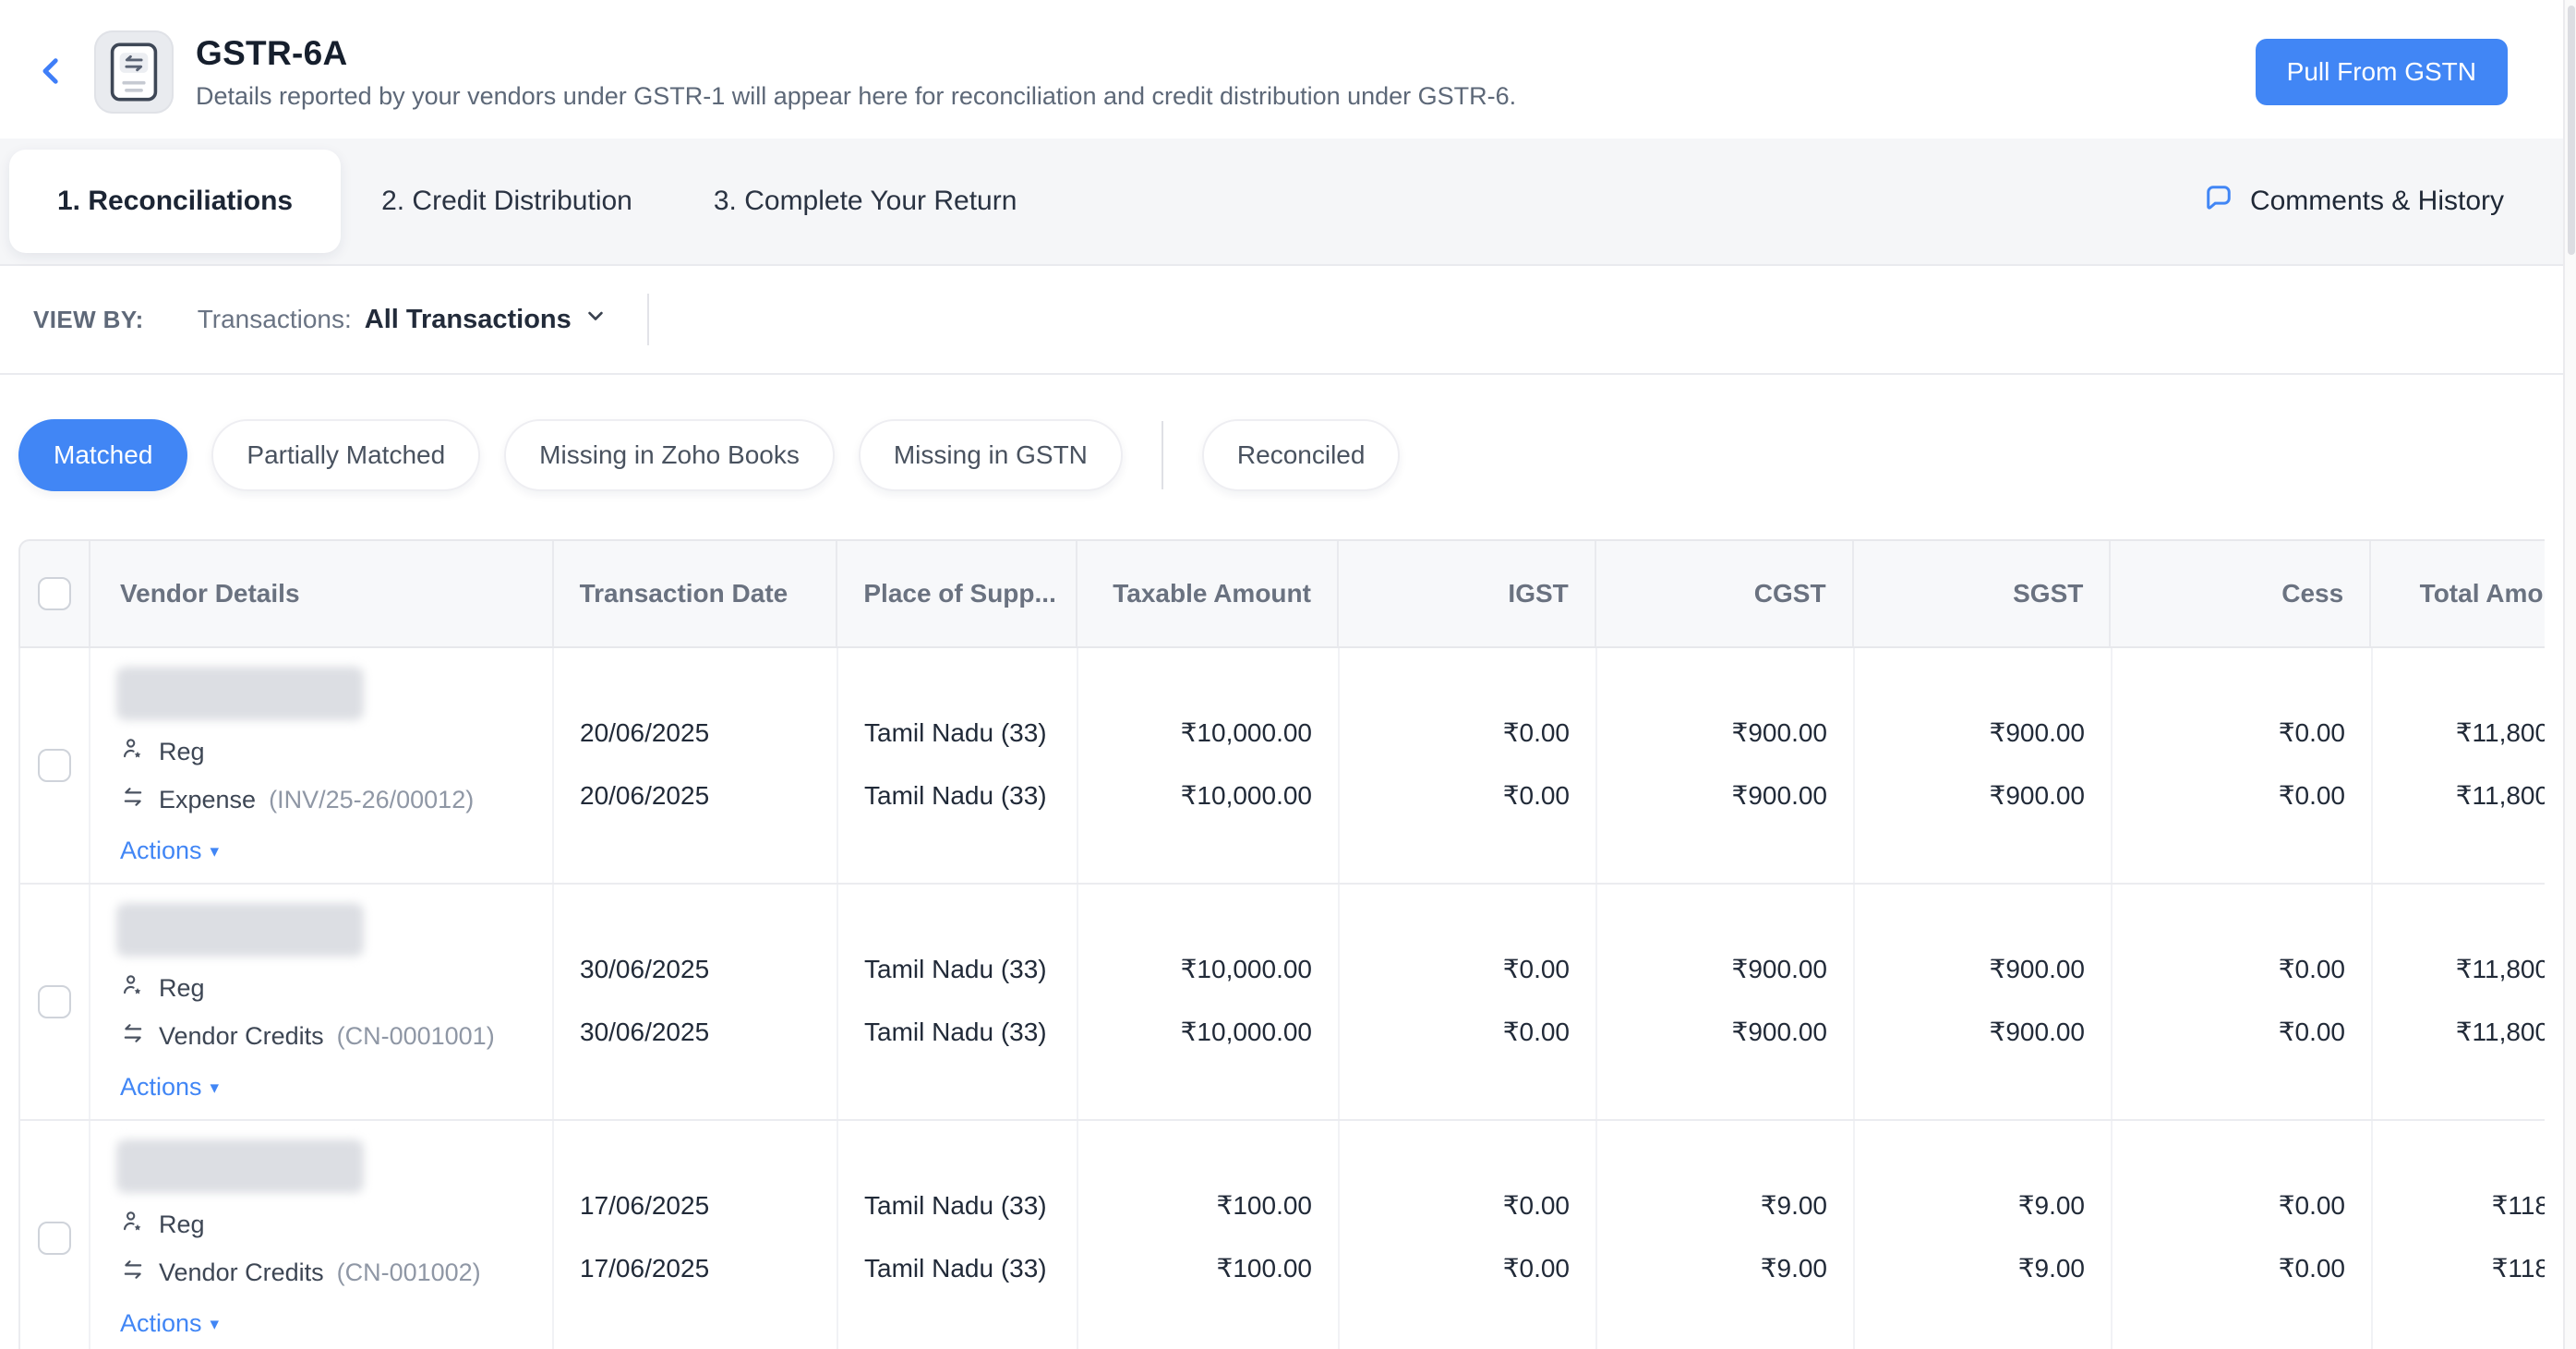 This screenshot has width=2576, height=1349. I want to click on transaction-date-value: 20/06/2025, so click(645, 795).